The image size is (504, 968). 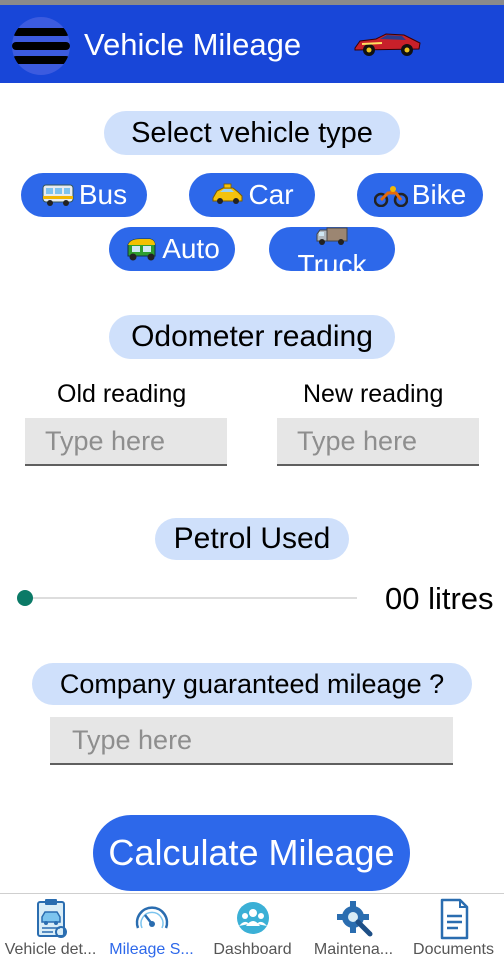 What do you see at coordinates (193, 44) in the screenshot?
I see `app-title: Vehicle Mileage` at bounding box center [193, 44].